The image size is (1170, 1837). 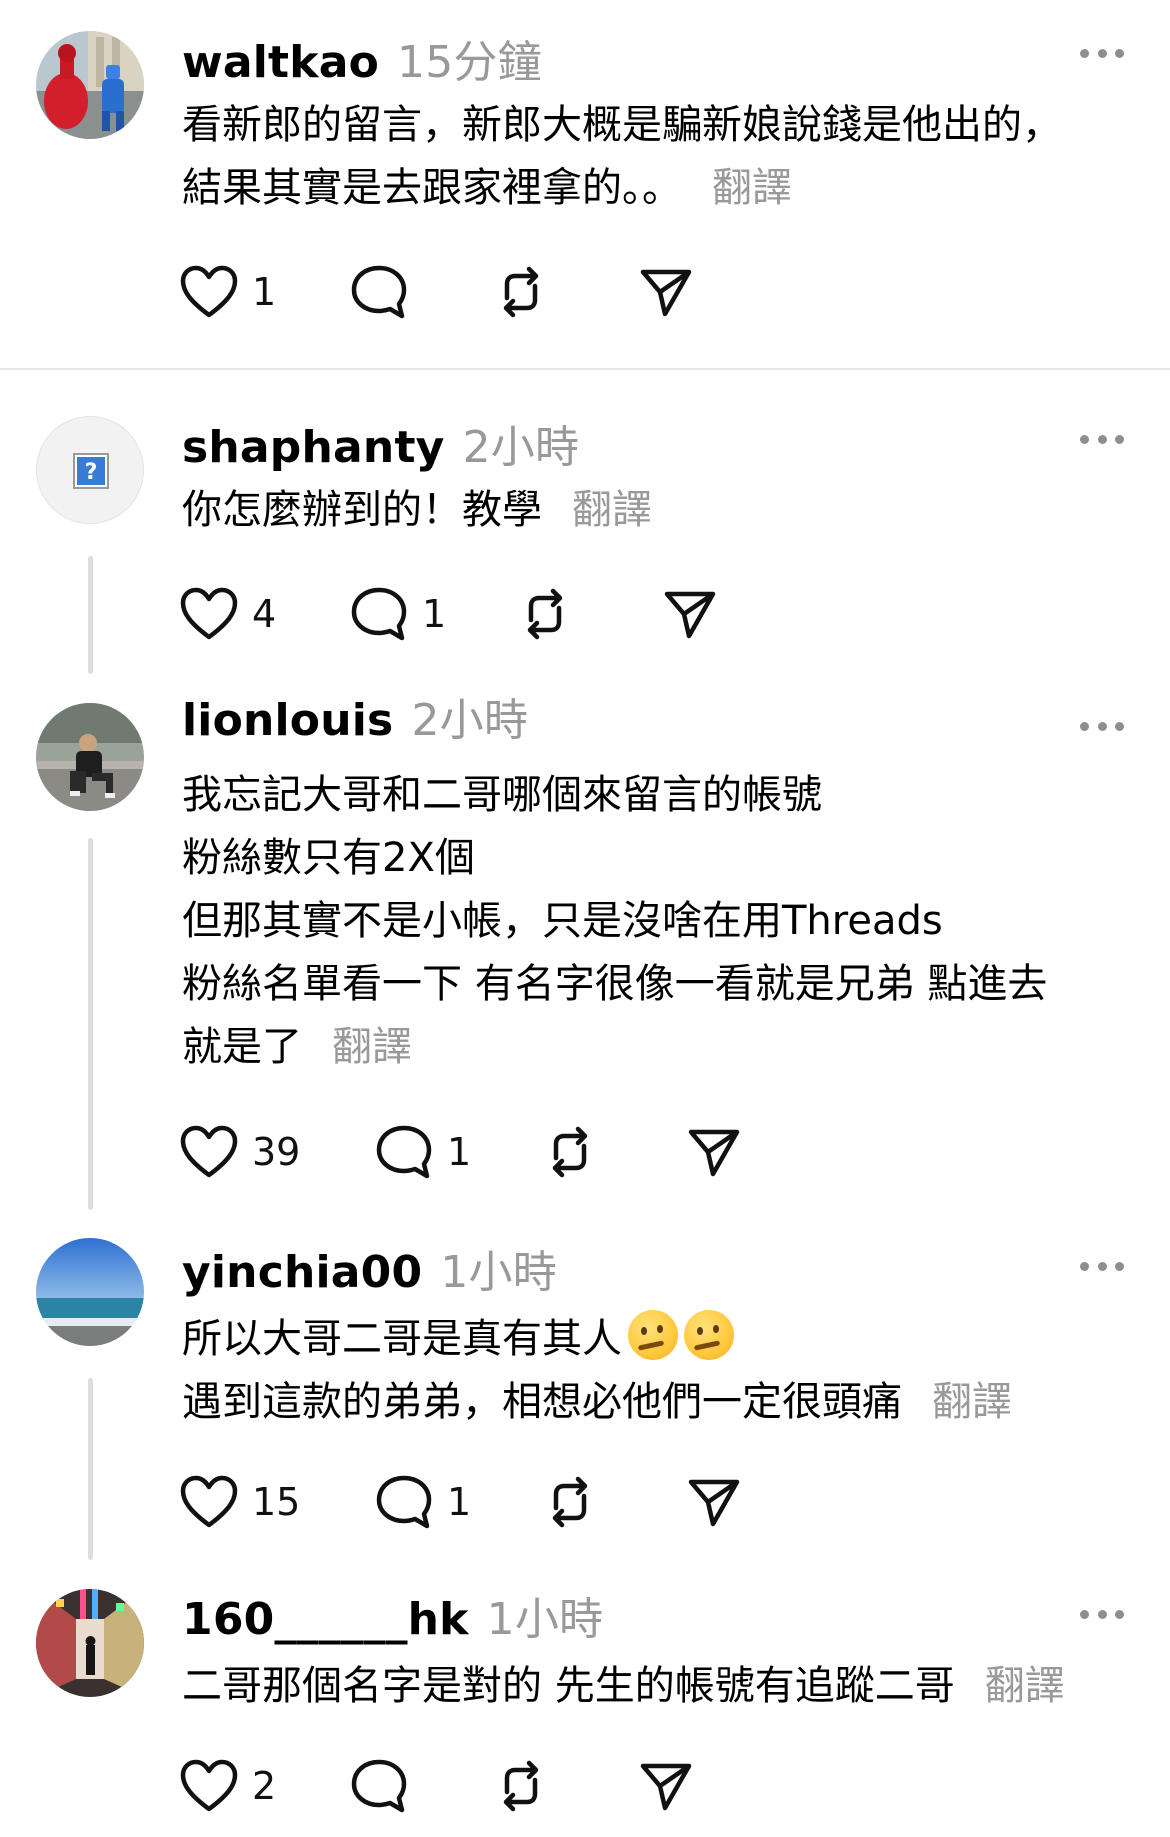 I want to click on like-button: 4, so click(x=228, y=614).